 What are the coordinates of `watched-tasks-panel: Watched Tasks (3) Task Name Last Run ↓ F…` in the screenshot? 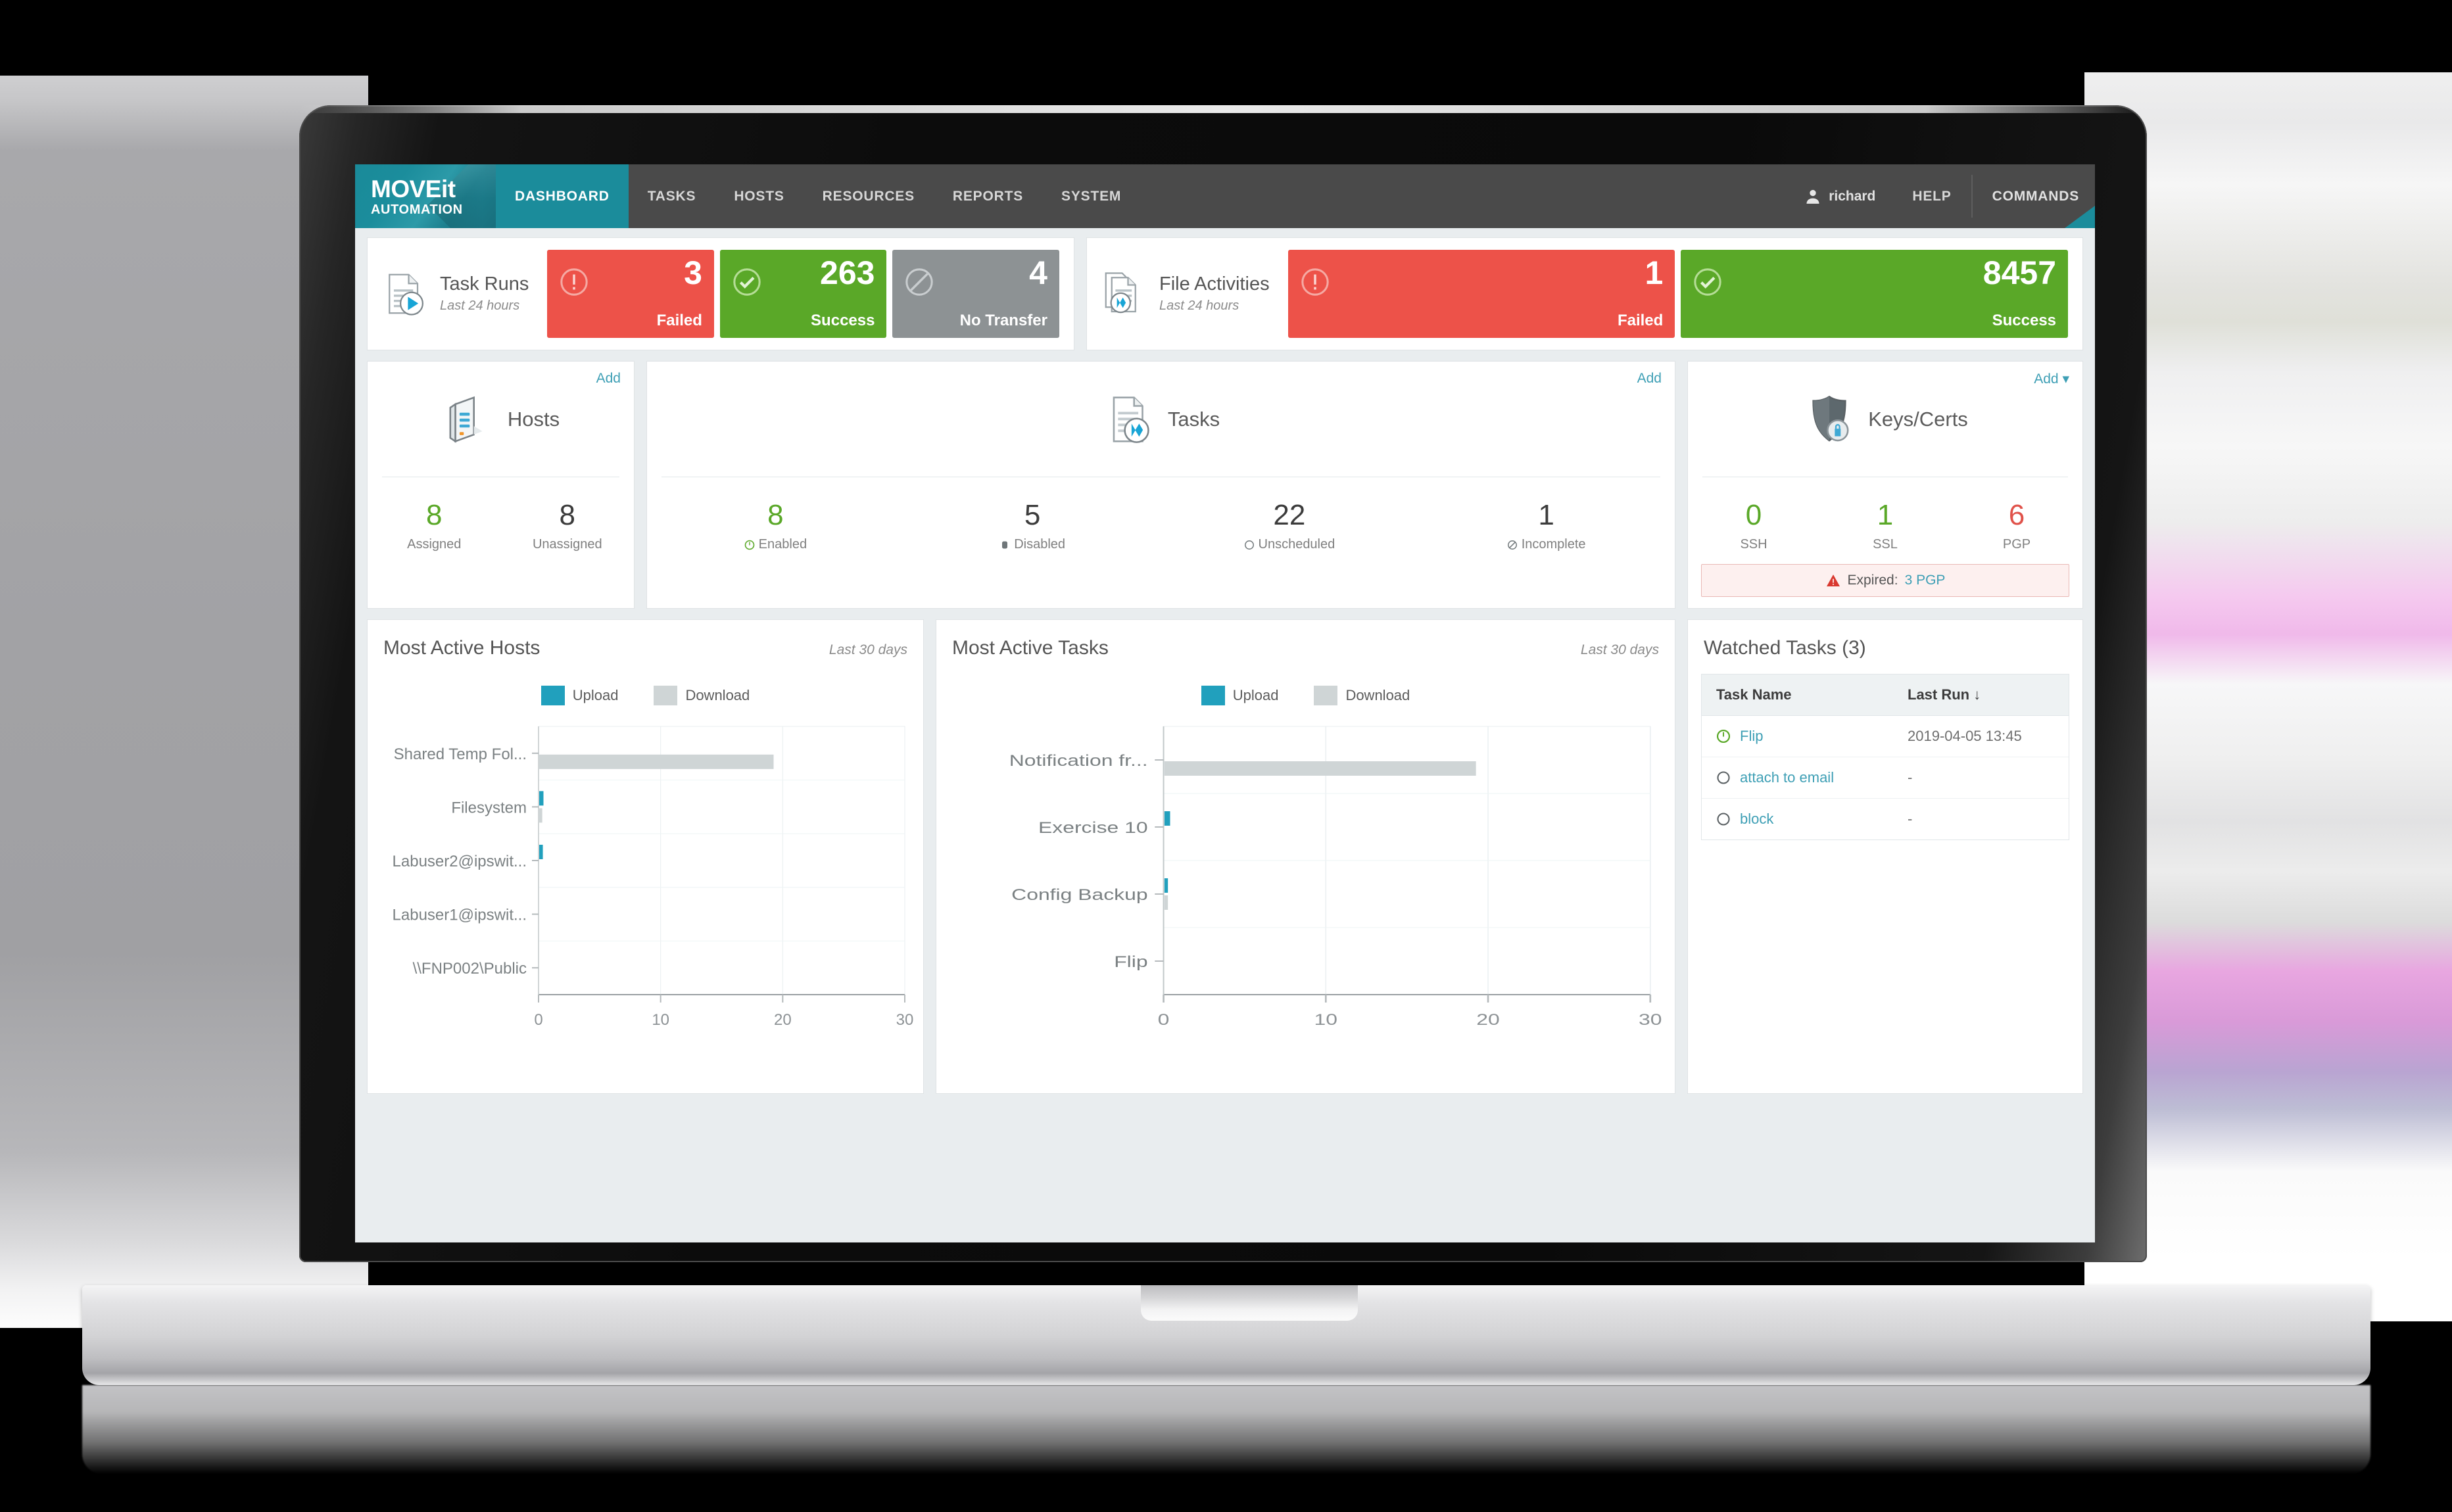 It's located at (1885, 856).